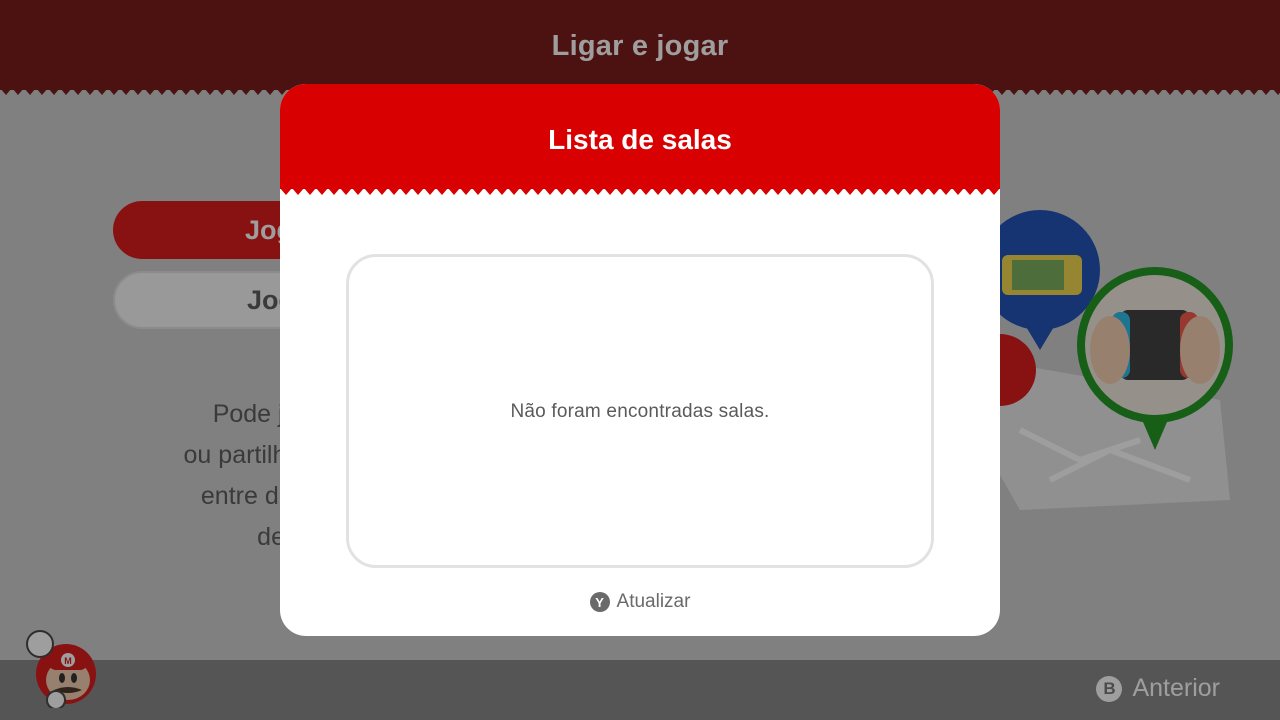 This screenshot has width=1280, height=720. I want to click on refresh-button: Y Atualizar, so click(640, 602).